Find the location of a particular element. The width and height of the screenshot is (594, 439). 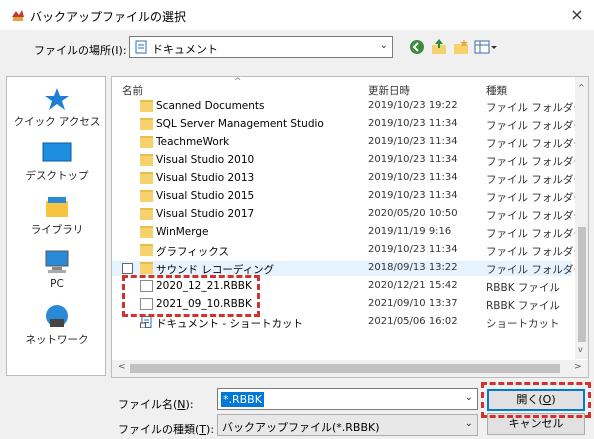

desktop-icon is located at coordinates (57, 152).